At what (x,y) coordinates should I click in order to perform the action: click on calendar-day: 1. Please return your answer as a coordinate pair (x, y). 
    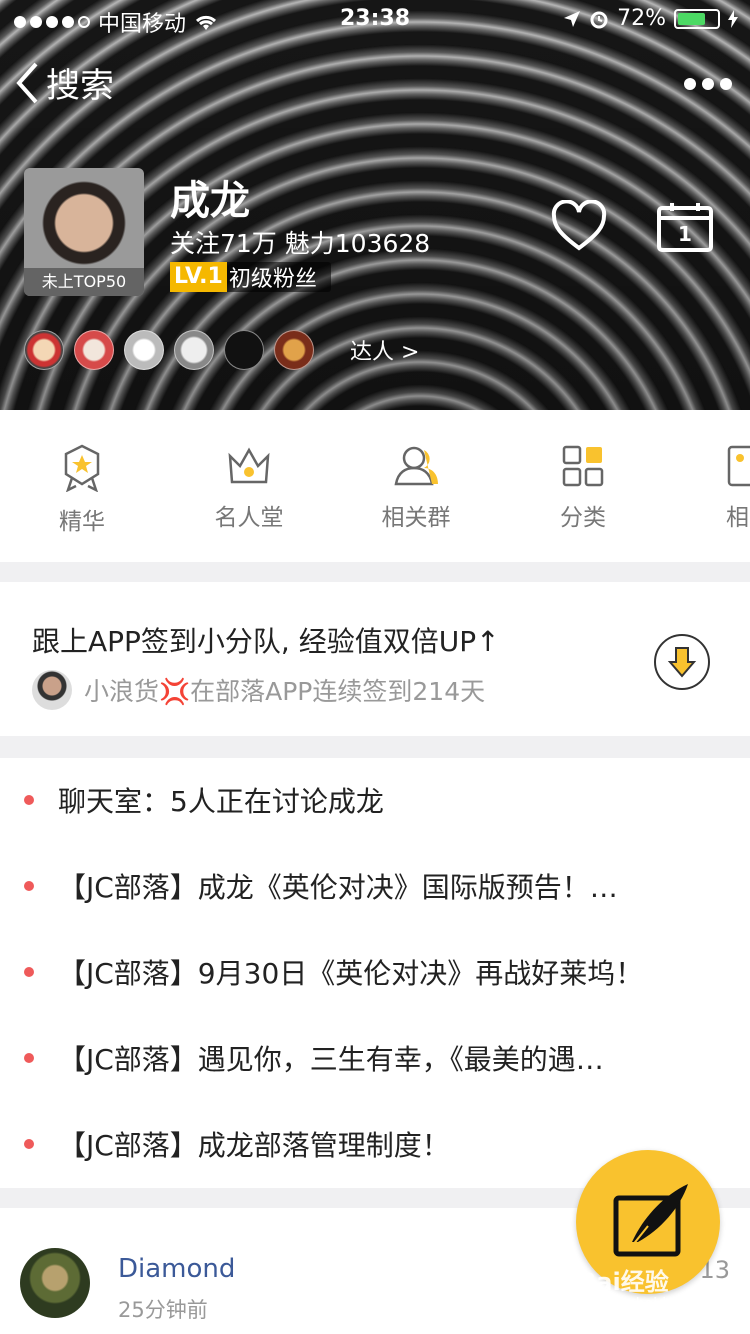
    Looking at the image, I should click on (685, 234).